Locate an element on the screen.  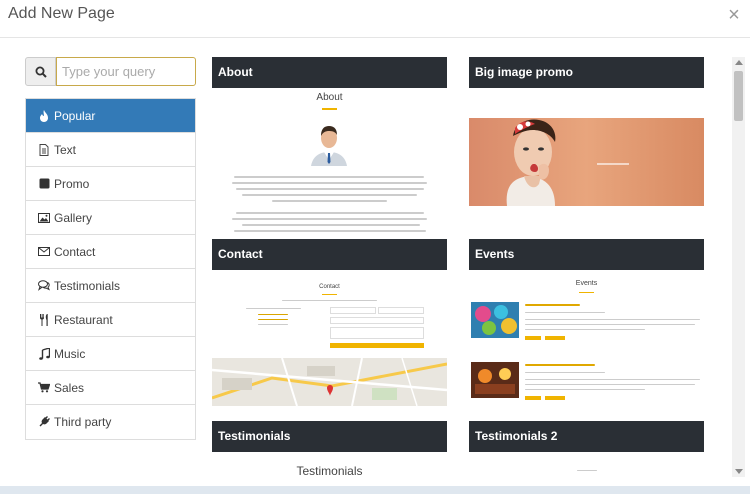
category-label: Third party is located at coordinates (83, 422).